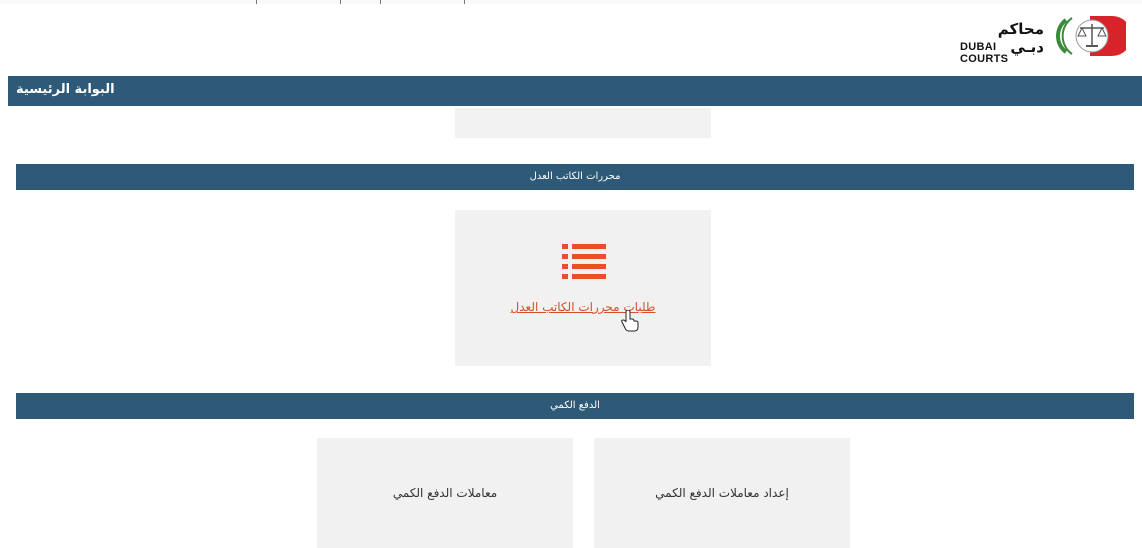 The height and width of the screenshot is (548, 1142). I want to click on dubai-courts-logo: محاكم دبـي DUBAI COURTS, so click(1046, 38).